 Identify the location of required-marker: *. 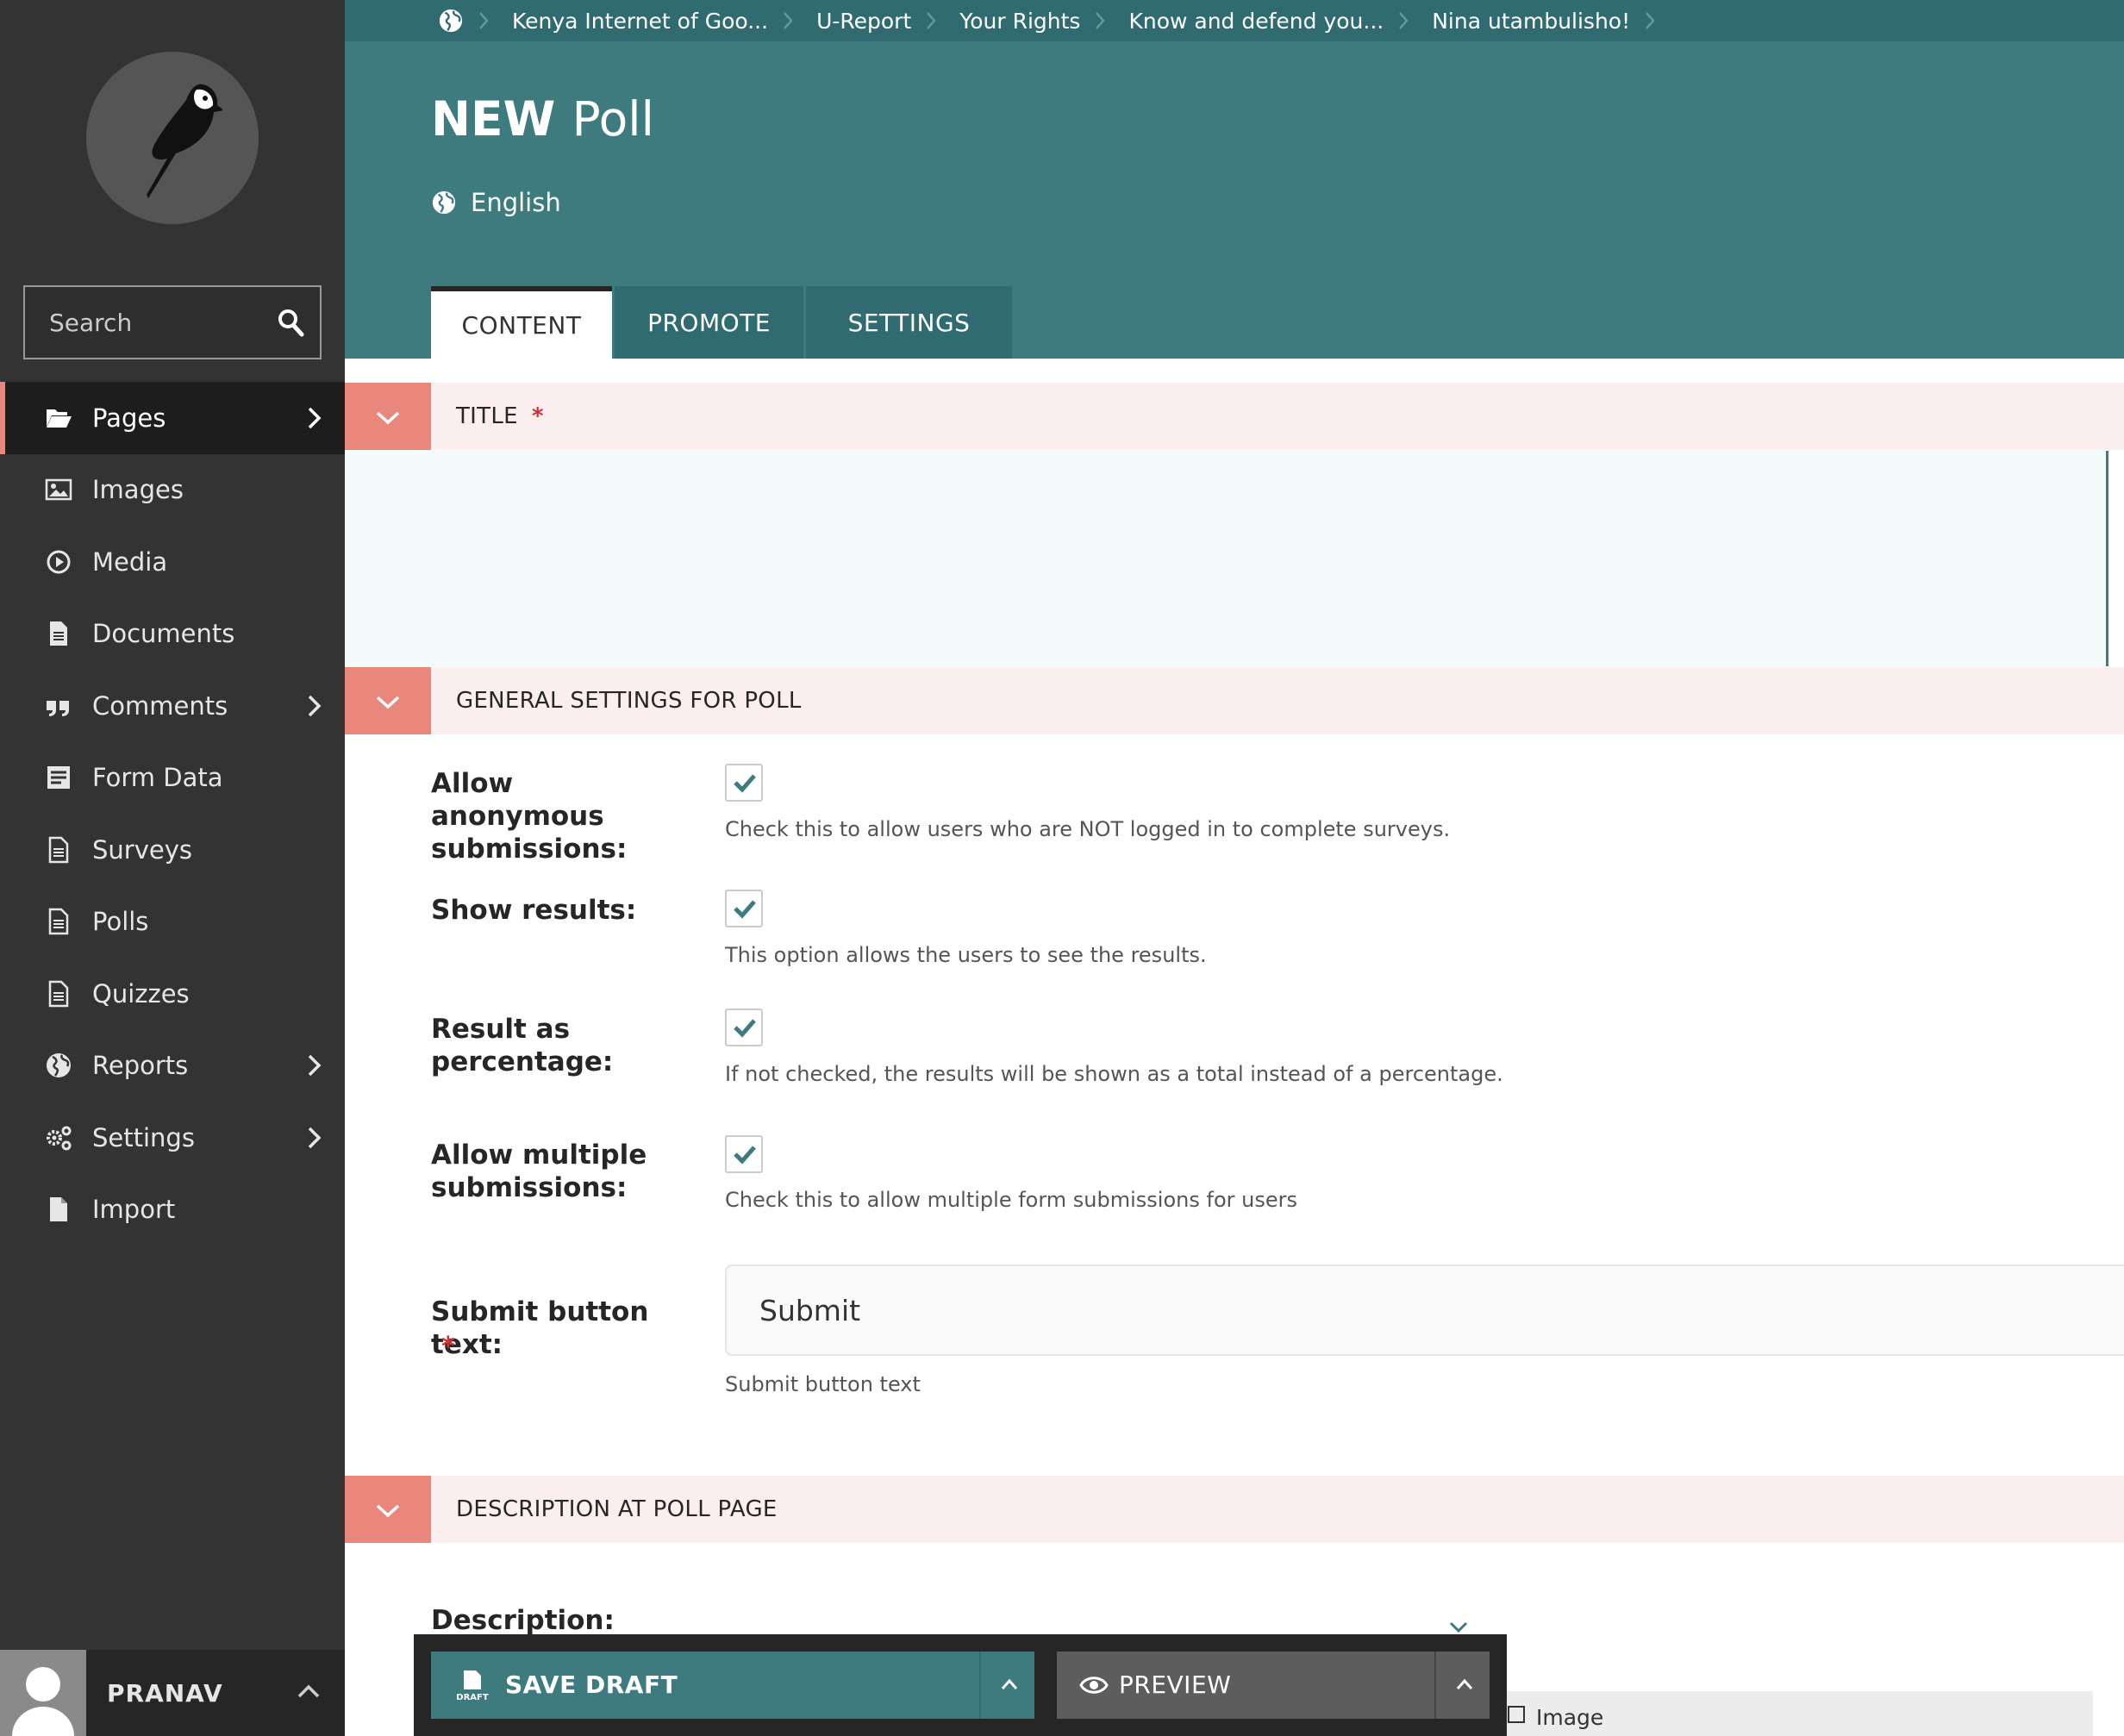
(537, 416).